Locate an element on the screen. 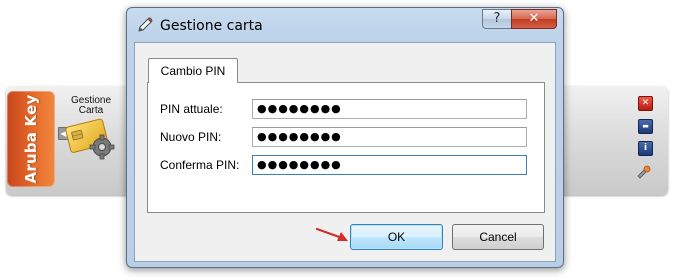  nuovo-pin-field: ●●●●●●●● is located at coordinates (389, 137).